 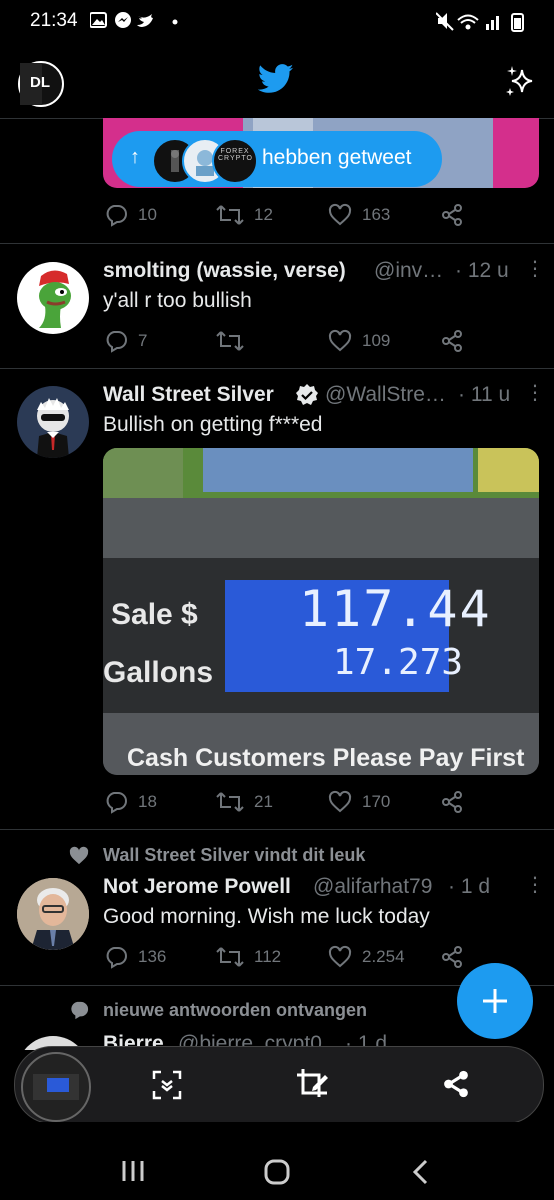 What do you see at coordinates (376, 340) in the screenshot?
I see `like-count: 109` at bounding box center [376, 340].